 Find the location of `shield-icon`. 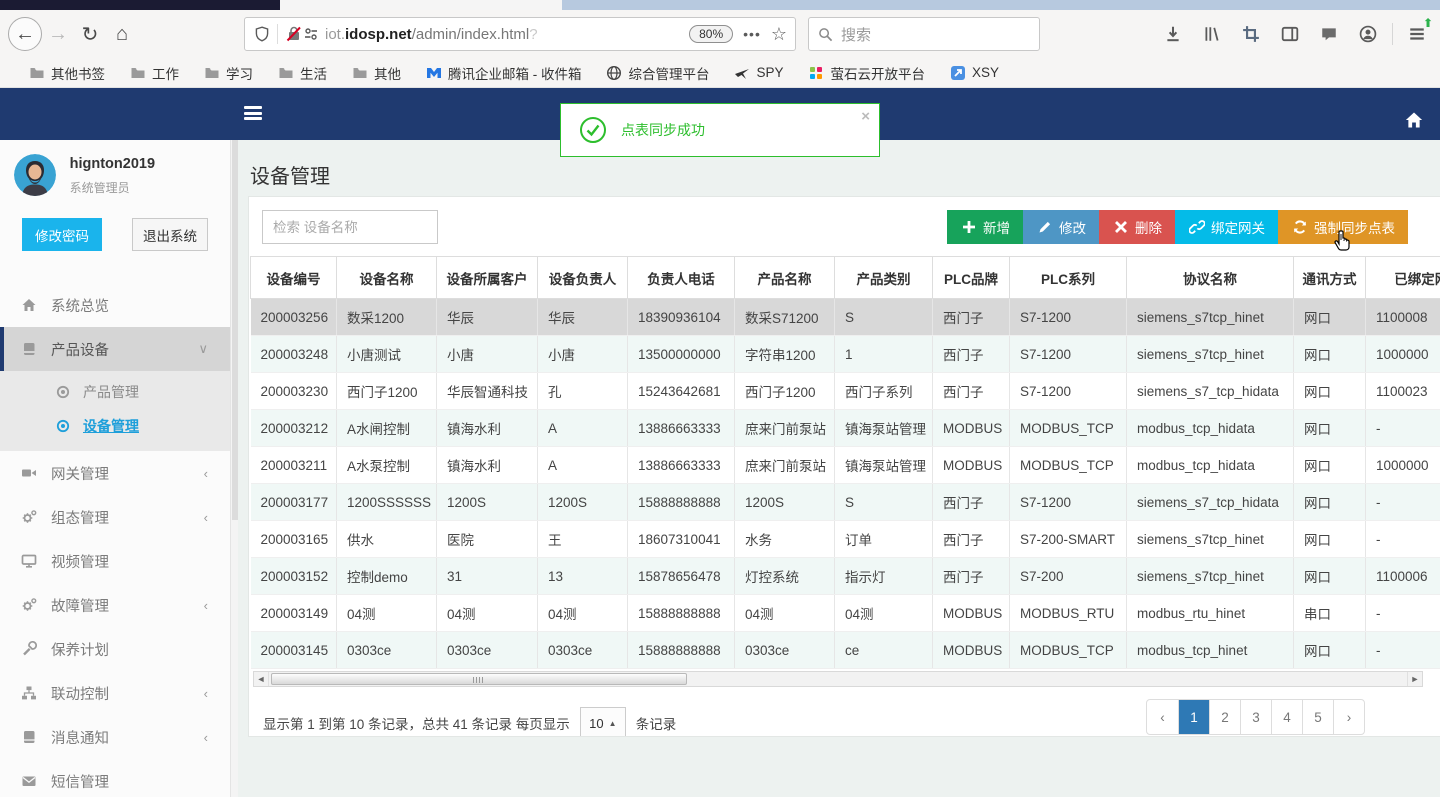

shield-icon is located at coordinates (261, 34).